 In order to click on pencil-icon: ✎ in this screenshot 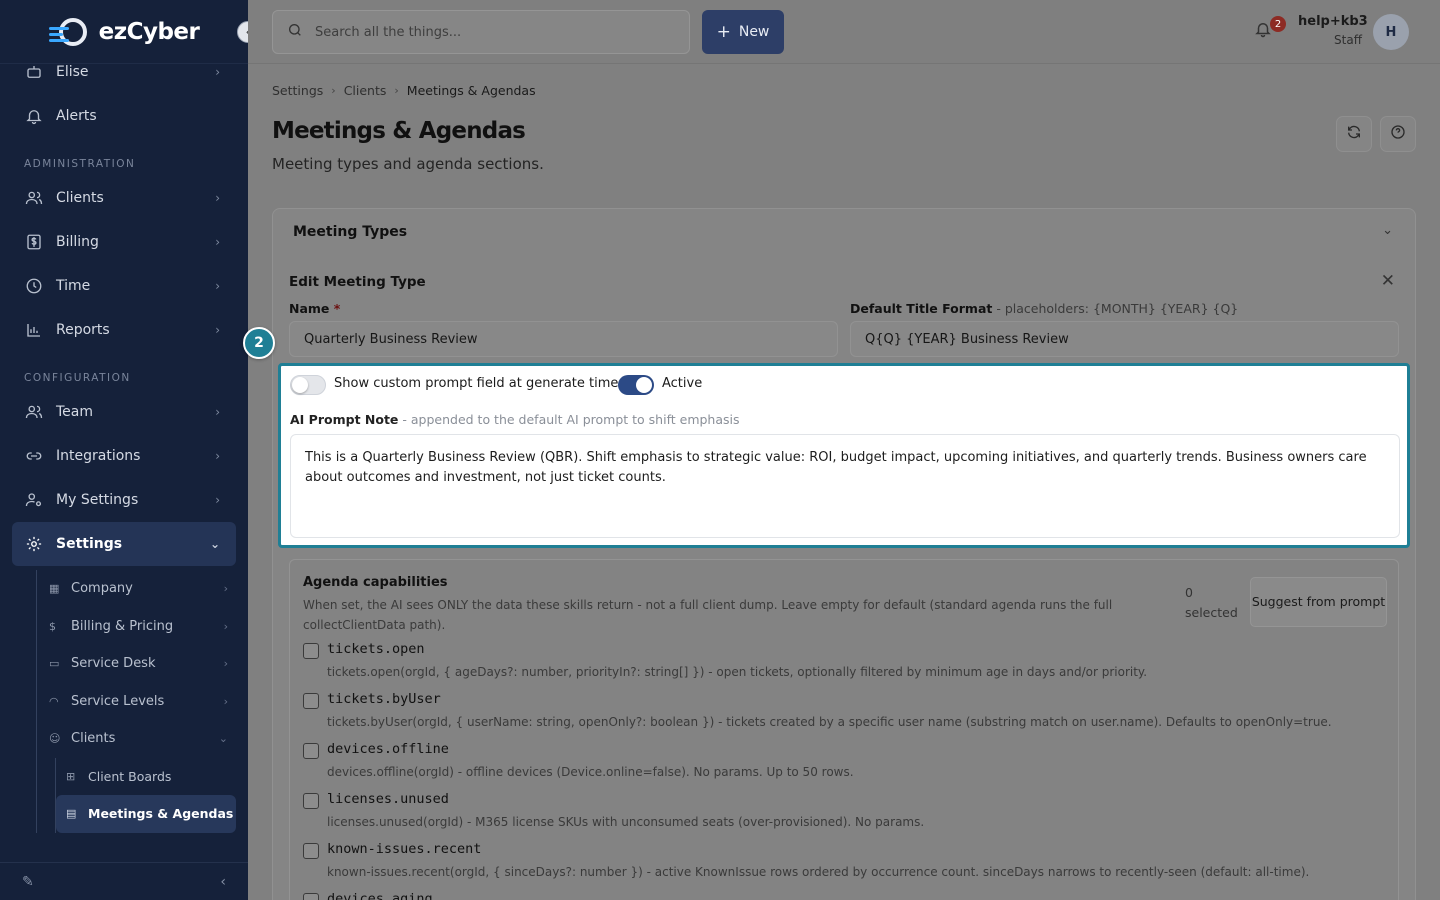, I will do `click(28, 882)`.